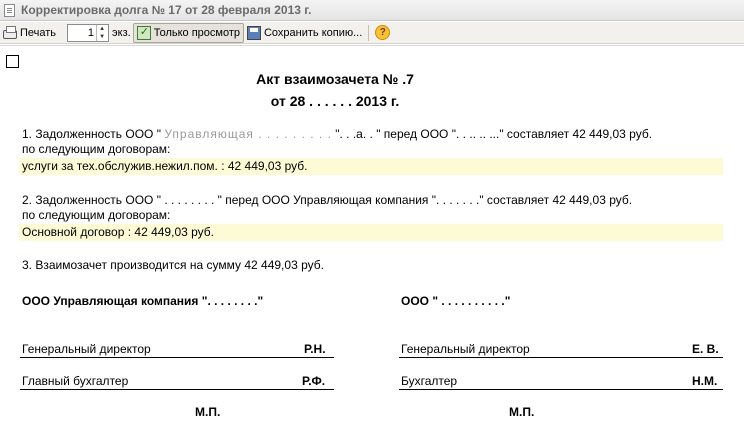  I want to click on left-accountant-label: Главный бухгалтер, so click(75, 381).